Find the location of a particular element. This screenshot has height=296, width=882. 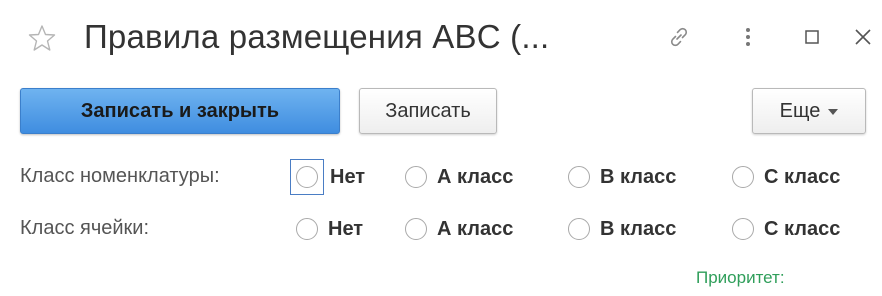

nomenclature-class-radio-a: А класс is located at coordinates (459, 177).